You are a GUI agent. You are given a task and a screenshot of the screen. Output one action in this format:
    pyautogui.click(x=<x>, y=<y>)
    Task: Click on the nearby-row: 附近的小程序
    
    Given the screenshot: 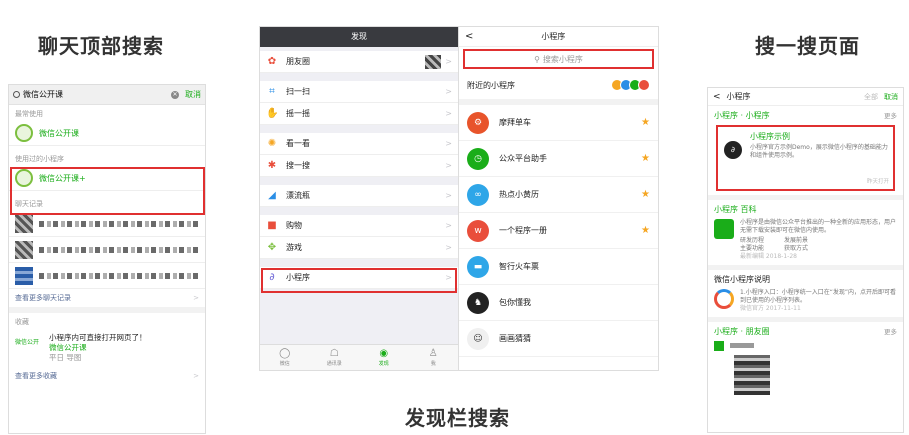 What is the action you would take?
    pyautogui.click(x=558, y=88)
    